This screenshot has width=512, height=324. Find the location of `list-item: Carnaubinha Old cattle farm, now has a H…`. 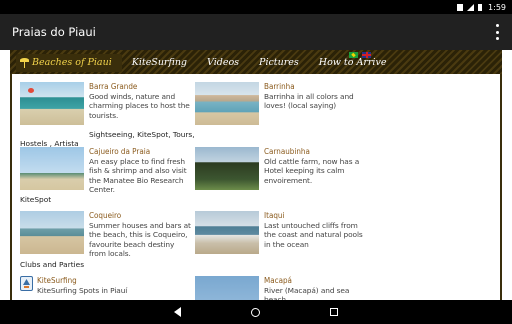

list-item: Carnaubinha Old cattle farm, now has a H… is located at coordinates (280, 172).